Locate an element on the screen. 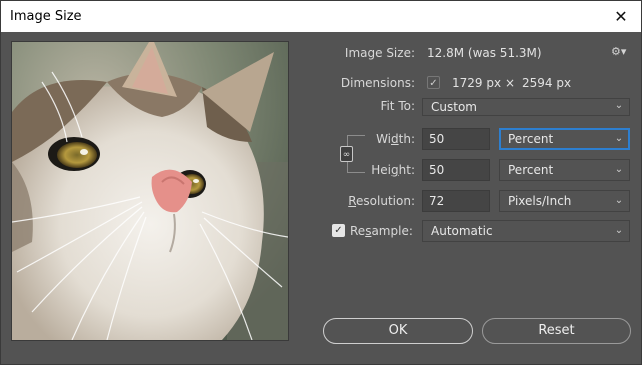  image-size-value: 12.8M (was 51.3M) is located at coordinates (484, 53).